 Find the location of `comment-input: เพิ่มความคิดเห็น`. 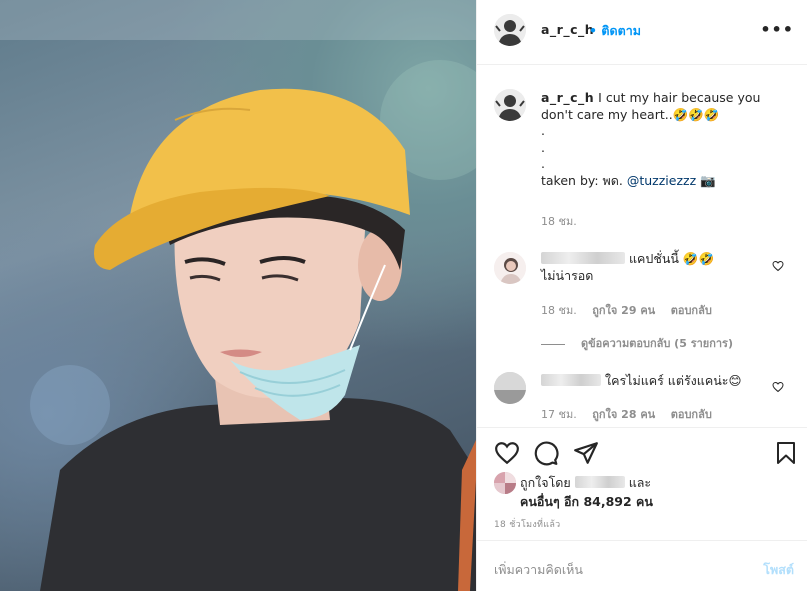

comment-input: เพิ่มความคิดเห็น is located at coordinates (538, 570).